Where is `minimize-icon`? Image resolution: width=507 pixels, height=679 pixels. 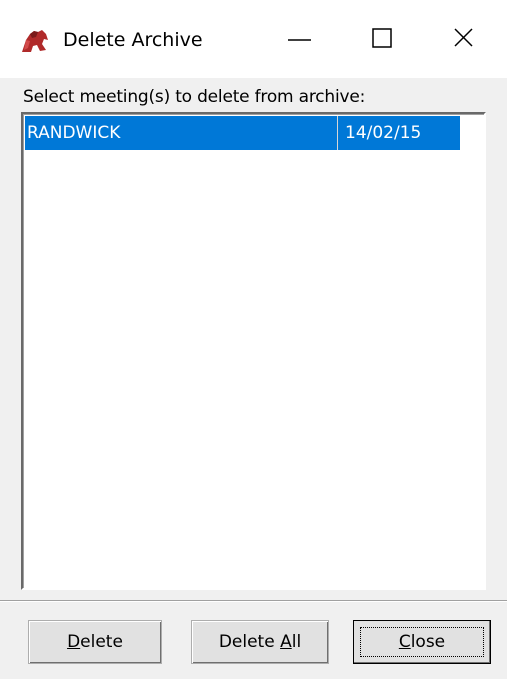
minimize-icon is located at coordinates (299, 40).